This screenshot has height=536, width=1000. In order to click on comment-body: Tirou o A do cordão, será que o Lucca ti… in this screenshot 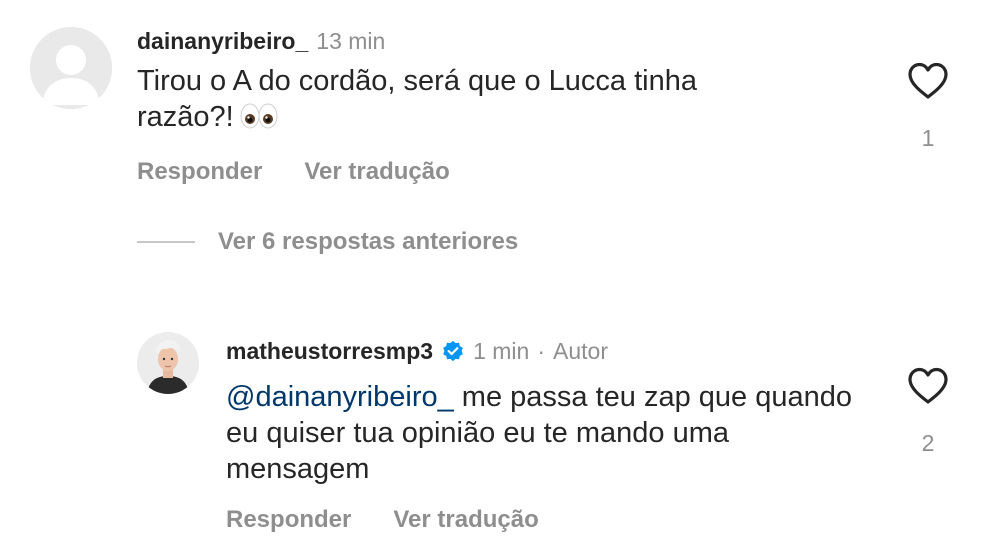, I will do `click(417, 99)`.